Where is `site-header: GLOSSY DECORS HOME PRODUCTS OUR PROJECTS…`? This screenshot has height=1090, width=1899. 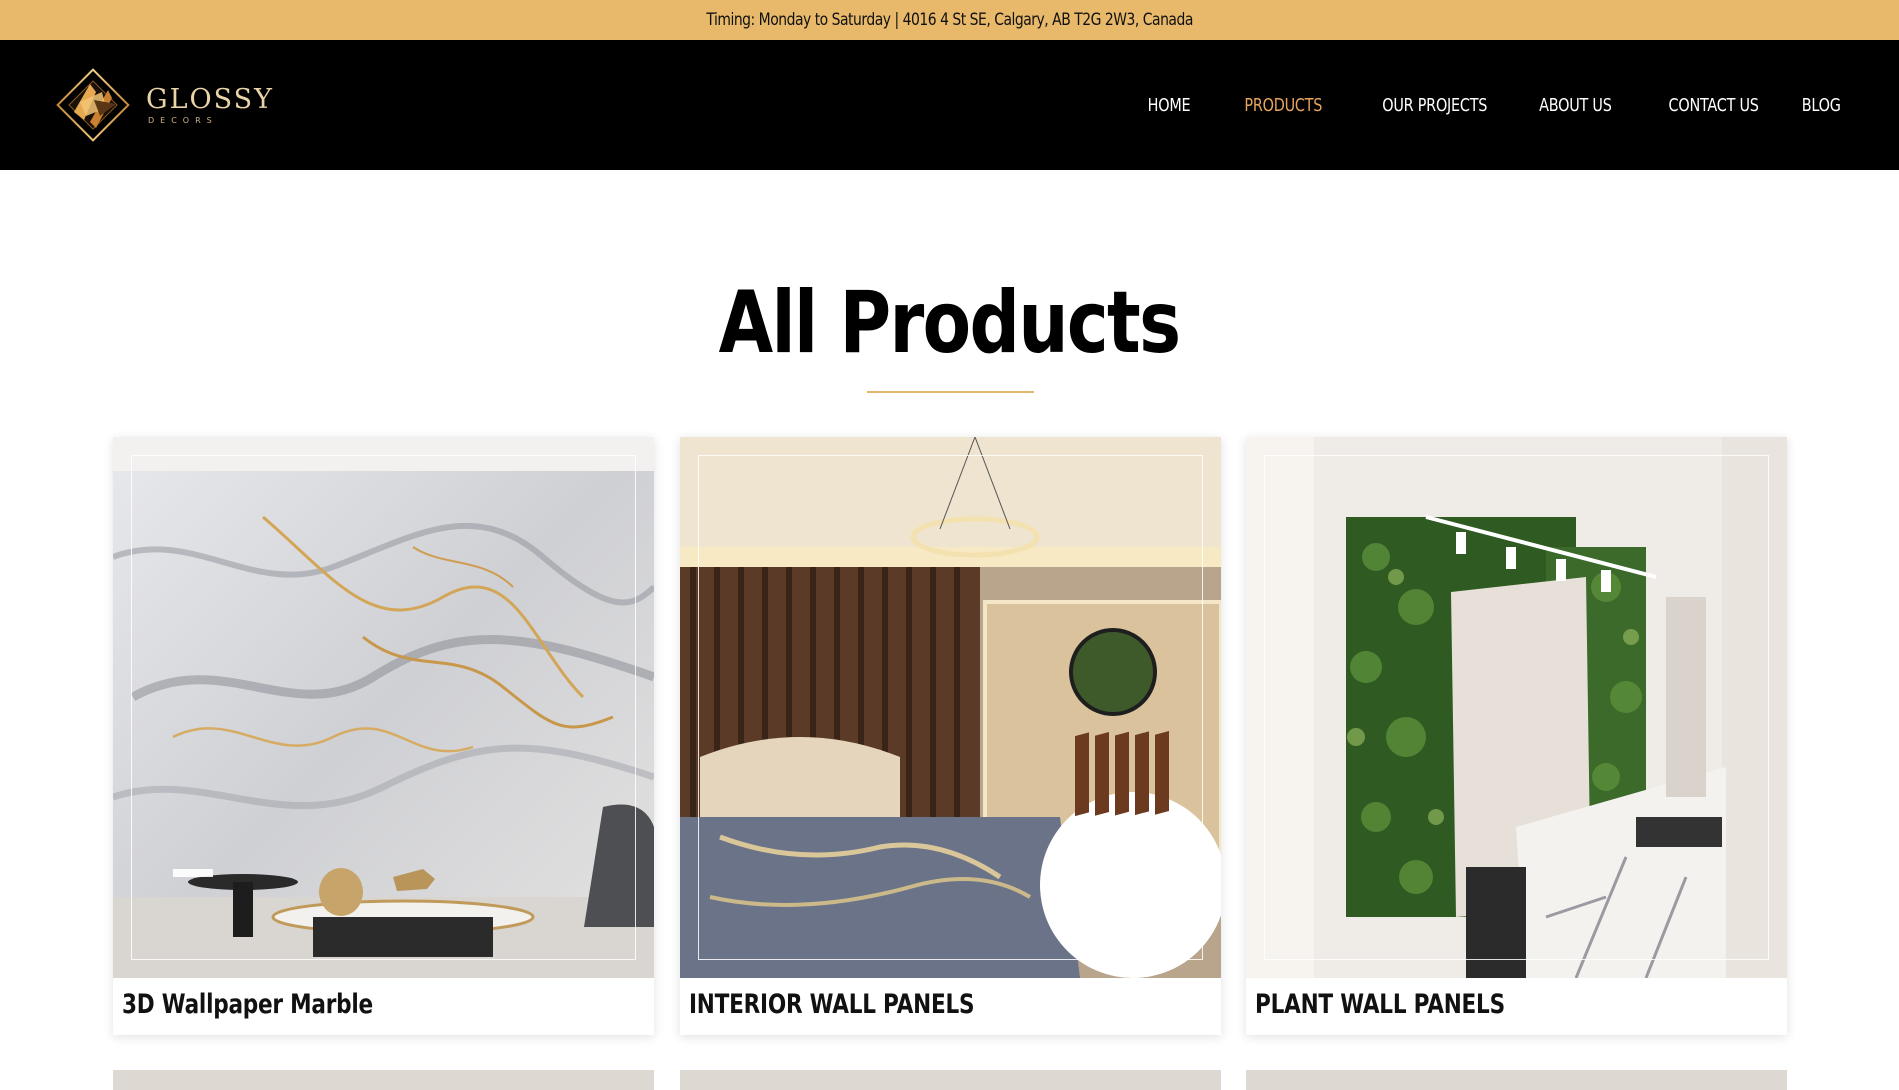 site-header: GLOSSY DECORS HOME PRODUCTS OUR PROJECTS… is located at coordinates (949, 105).